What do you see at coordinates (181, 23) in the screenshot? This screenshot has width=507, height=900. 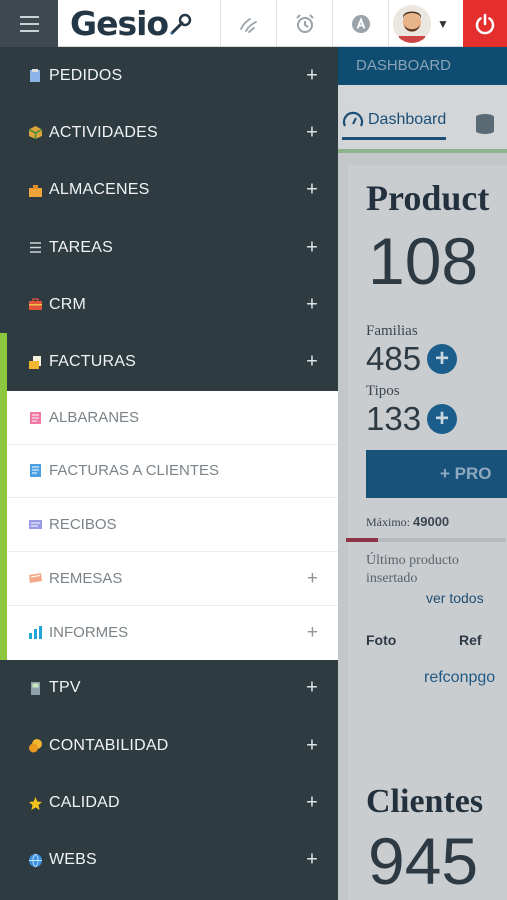 I see `wrench-icon` at bounding box center [181, 23].